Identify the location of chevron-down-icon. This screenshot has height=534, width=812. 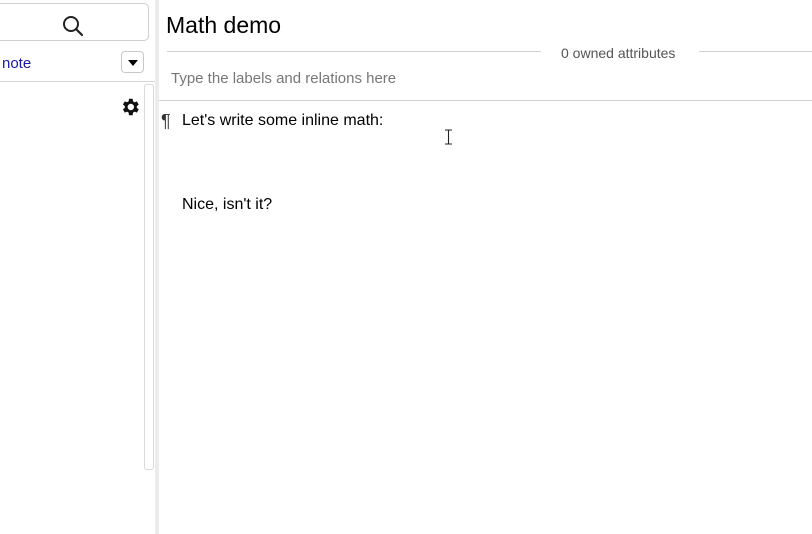
(133, 63).